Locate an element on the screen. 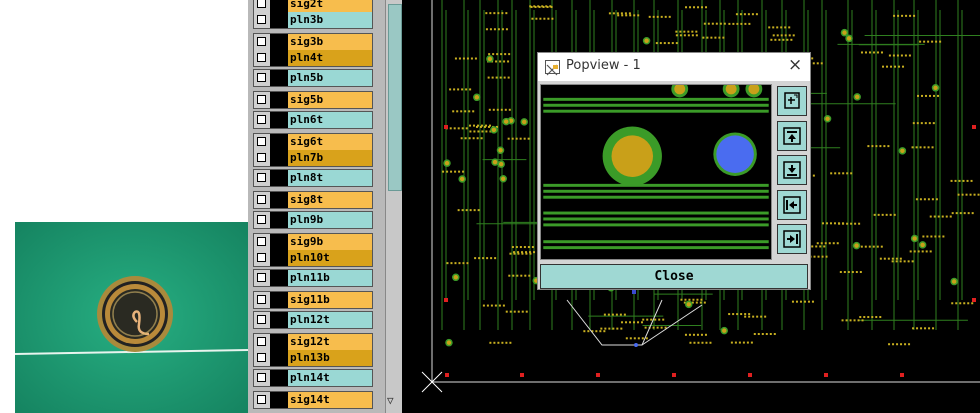 Image resolution: width=980 pixels, height=413 pixels. layer-row-pln4t: pln4t is located at coordinates (313, 58).